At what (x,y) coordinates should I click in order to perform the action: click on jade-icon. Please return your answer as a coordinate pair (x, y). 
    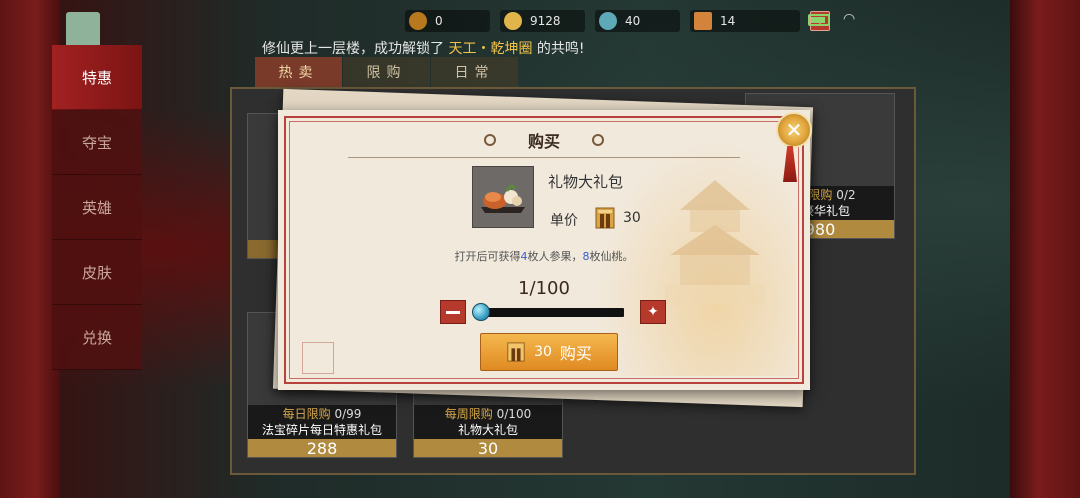
    Looking at the image, I should click on (608, 21).